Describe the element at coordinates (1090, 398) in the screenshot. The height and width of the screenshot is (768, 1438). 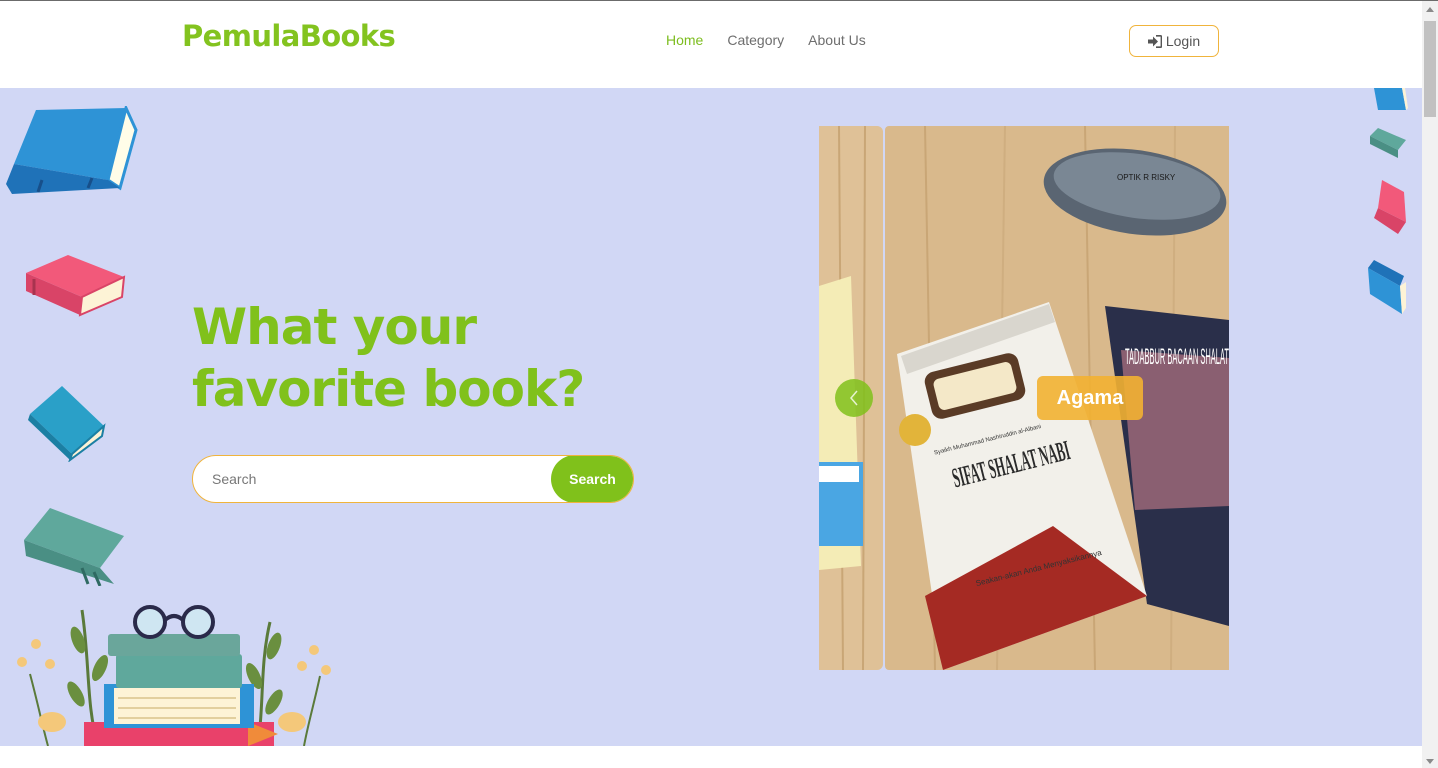
I see `category-badge: Agama` at that location.